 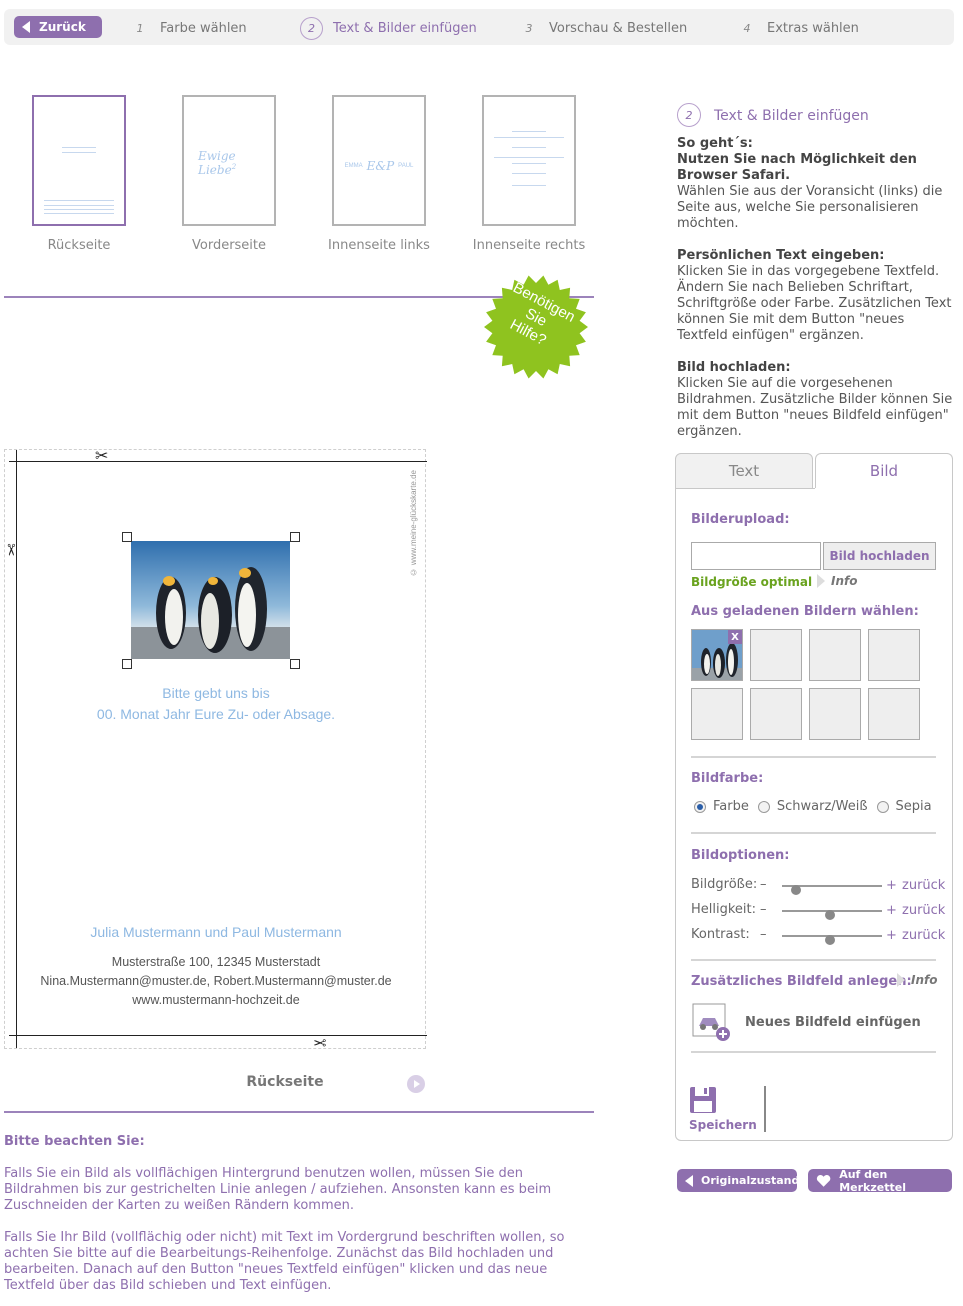 I want to click on step-label: Farbe wählen, so click(x=203, y=28).